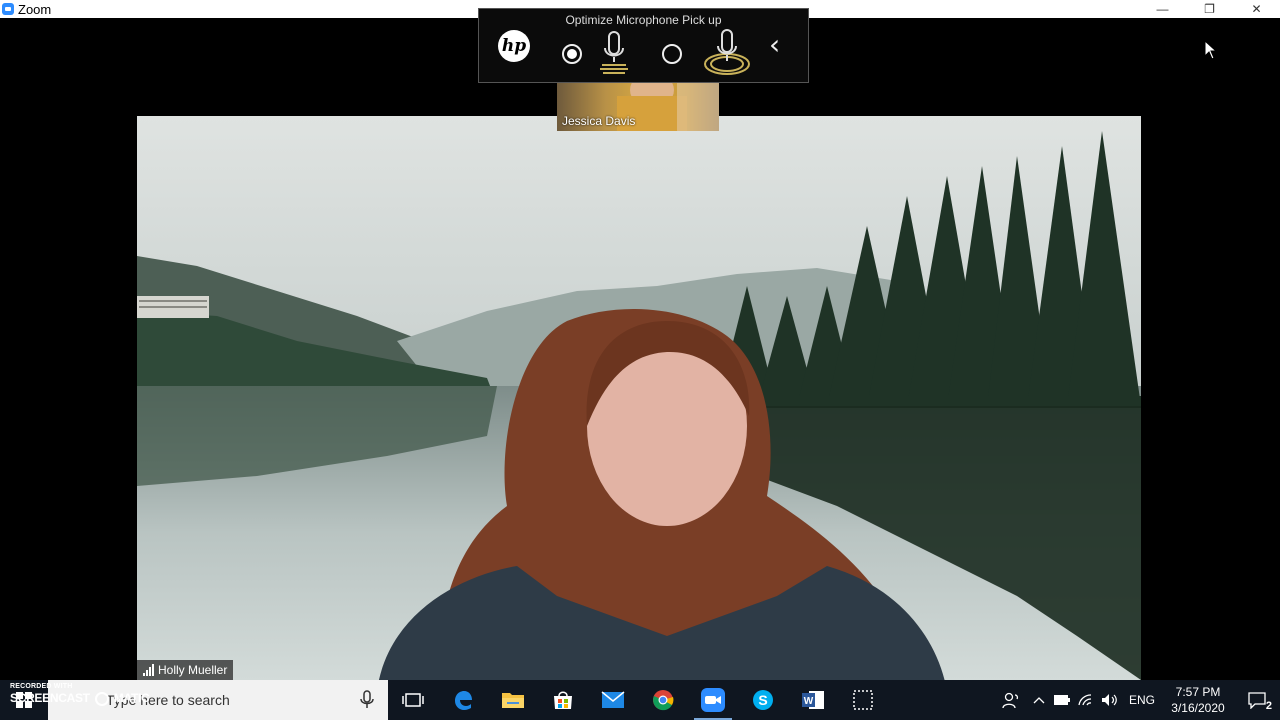 The image size is (1280, 720). Describe the element at coordinates (643, 45) in the screenshot. I see `hp-microphone-toolbar: Optimize Microphone Pick up hp ‹` at that location.